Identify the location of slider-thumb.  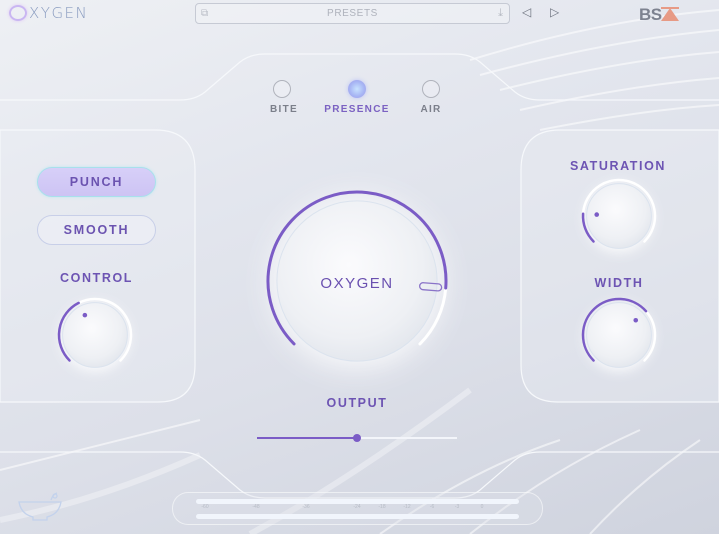
(357, 438).